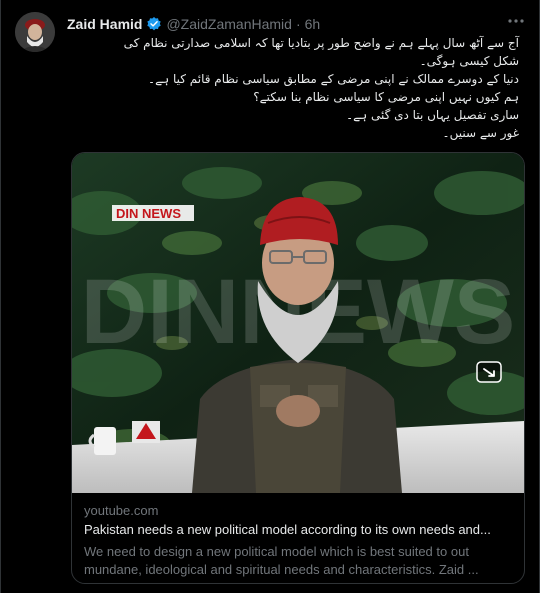 The image size is (540, 593). I want to click on tweet-text-line: ساری تفصیل یہاں بتا دی گئی ہے۔, so click(432, 115).